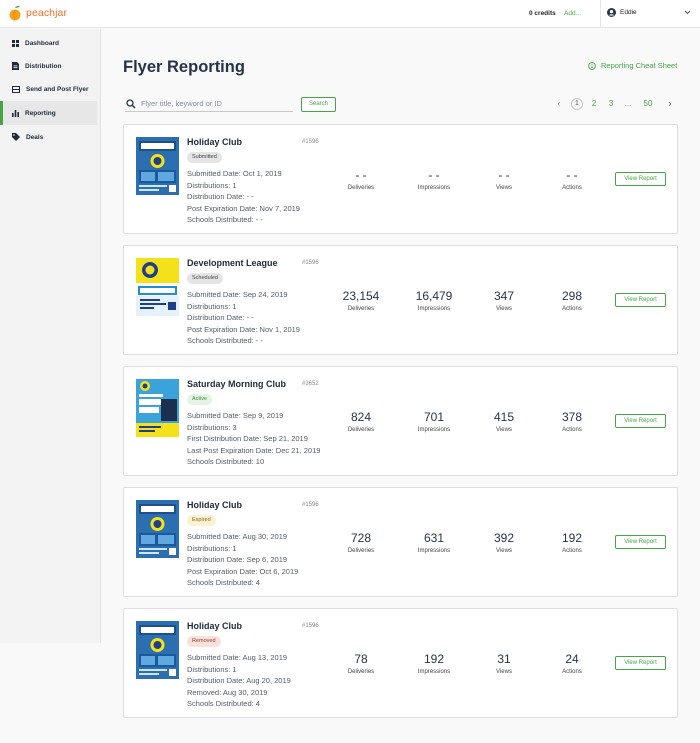 The image size is (700, 743). Describe the element at coordinates (225, 340) in the screenshot. I see `schools-distributed: Schools Distributed: - -` at that location.